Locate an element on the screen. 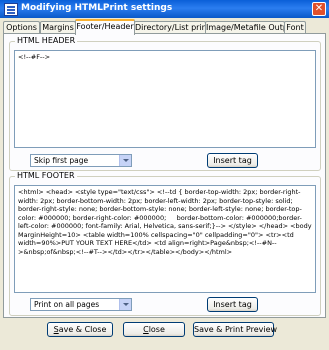 This screenshot has height=350, width=329. footer-page-option-value: Print on all pages is located at coordinates (67, 304).